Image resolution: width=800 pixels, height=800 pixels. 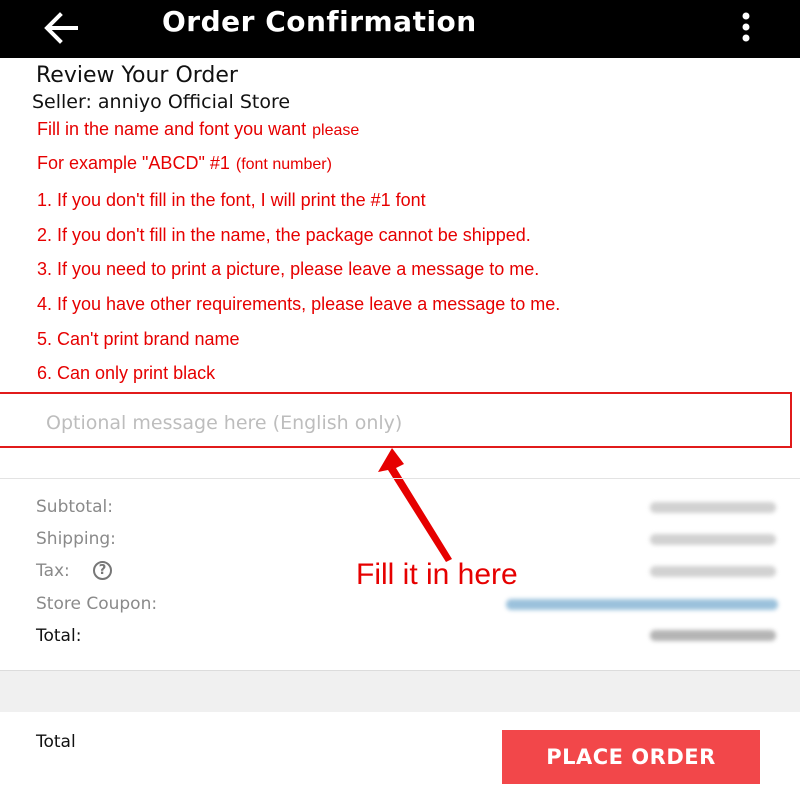 I want to click on bottom-total-label: Total, so click(x=56, y=742).